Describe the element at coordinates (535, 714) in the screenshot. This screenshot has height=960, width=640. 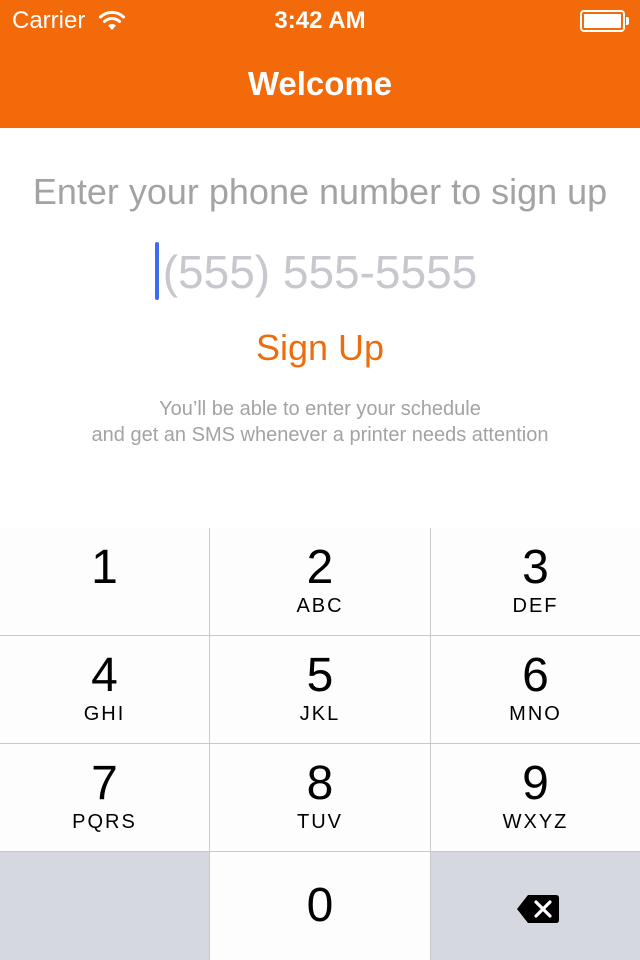
I see `key-letters: MNO` at that location.